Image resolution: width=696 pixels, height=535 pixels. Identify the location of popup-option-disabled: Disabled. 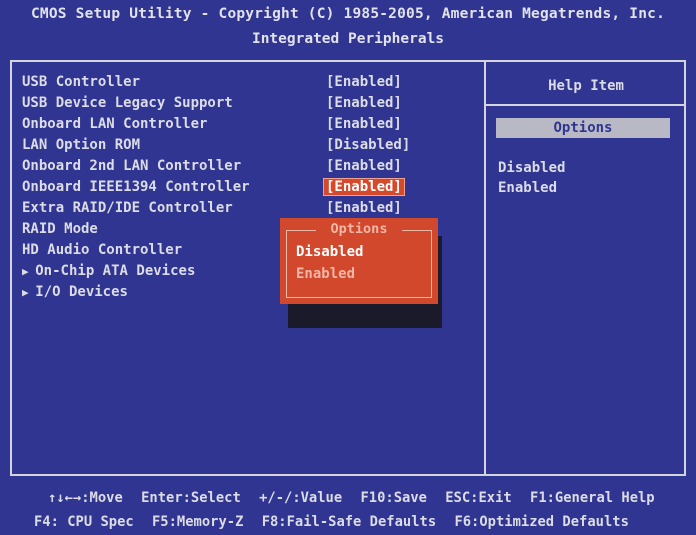
(329, 252).